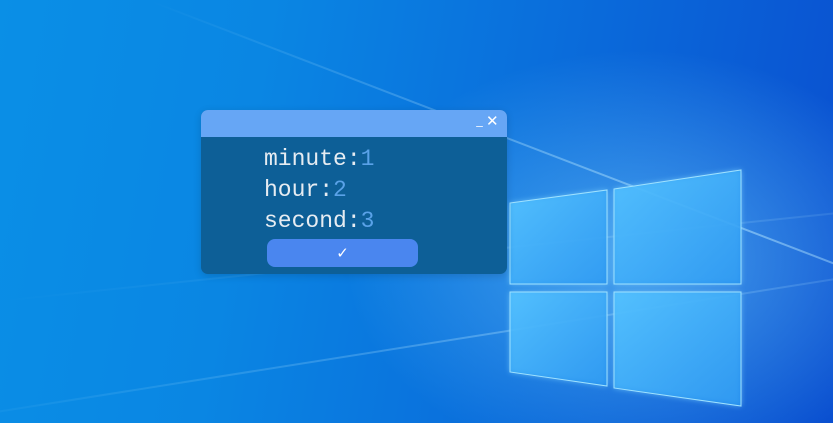  I want to click on checkmark-icon: ✓, so click(342, 253).